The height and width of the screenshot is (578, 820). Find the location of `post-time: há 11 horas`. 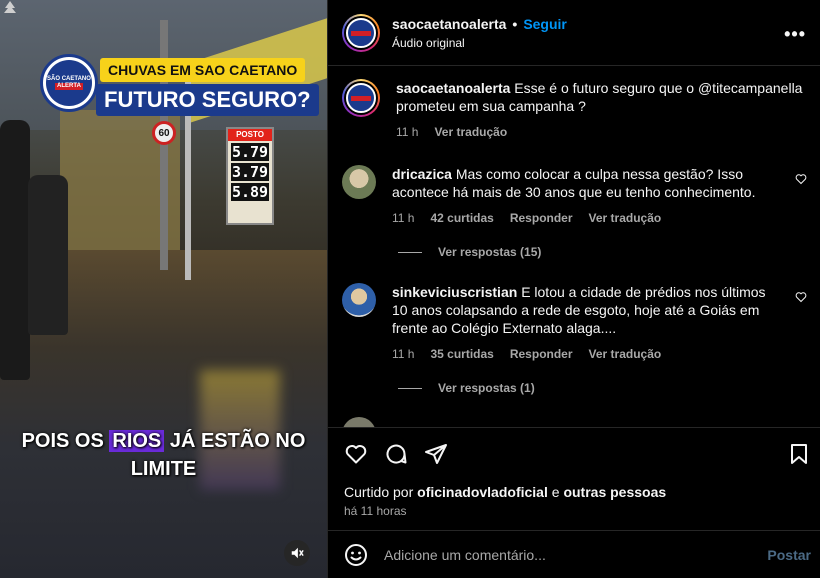

post-time: há 11 horas is located at coordinates (375, 511).